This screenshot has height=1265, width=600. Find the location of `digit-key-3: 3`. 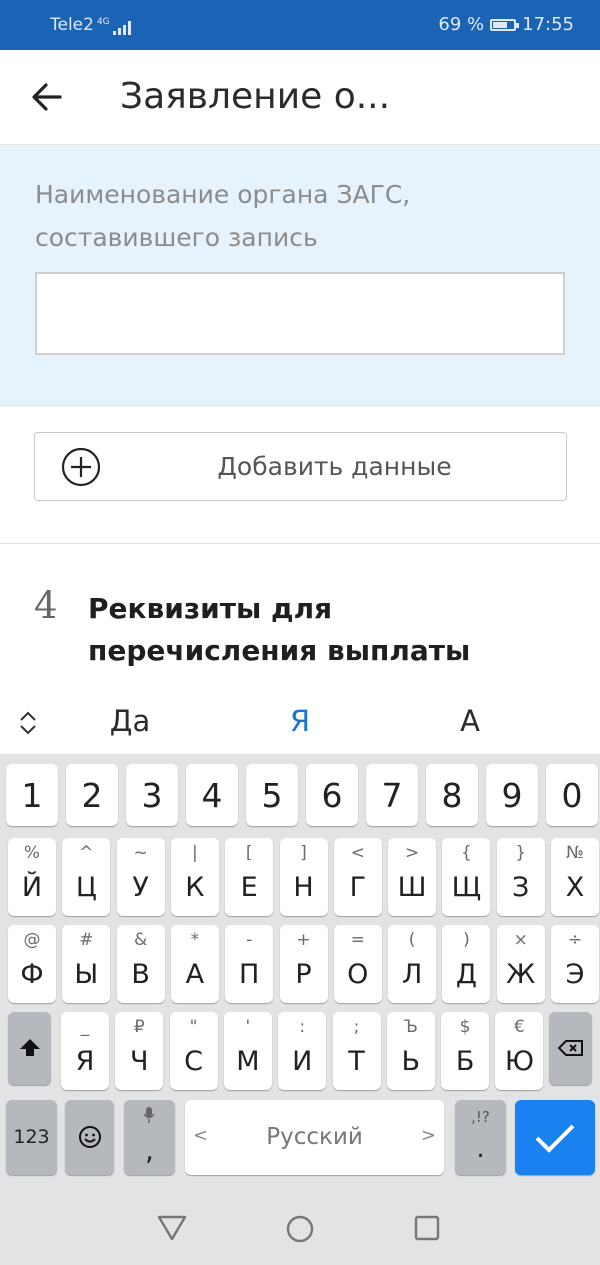

digit-key-3: 3 is located at coordinates (152, 795).